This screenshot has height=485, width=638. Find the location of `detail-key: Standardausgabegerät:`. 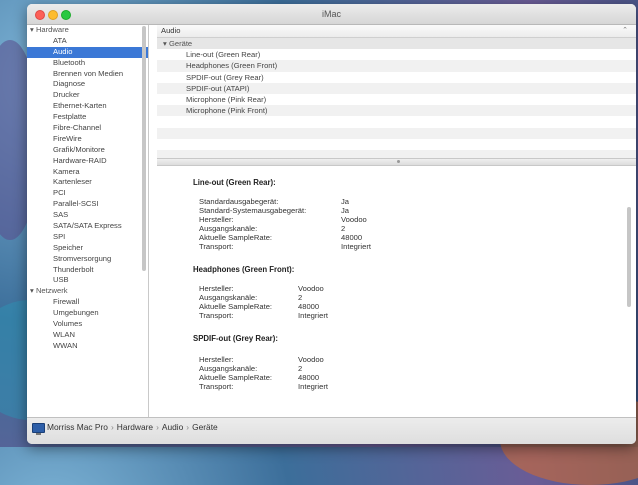

detail-key: Standardausgabegerät: is located at coordinates (239, 201).